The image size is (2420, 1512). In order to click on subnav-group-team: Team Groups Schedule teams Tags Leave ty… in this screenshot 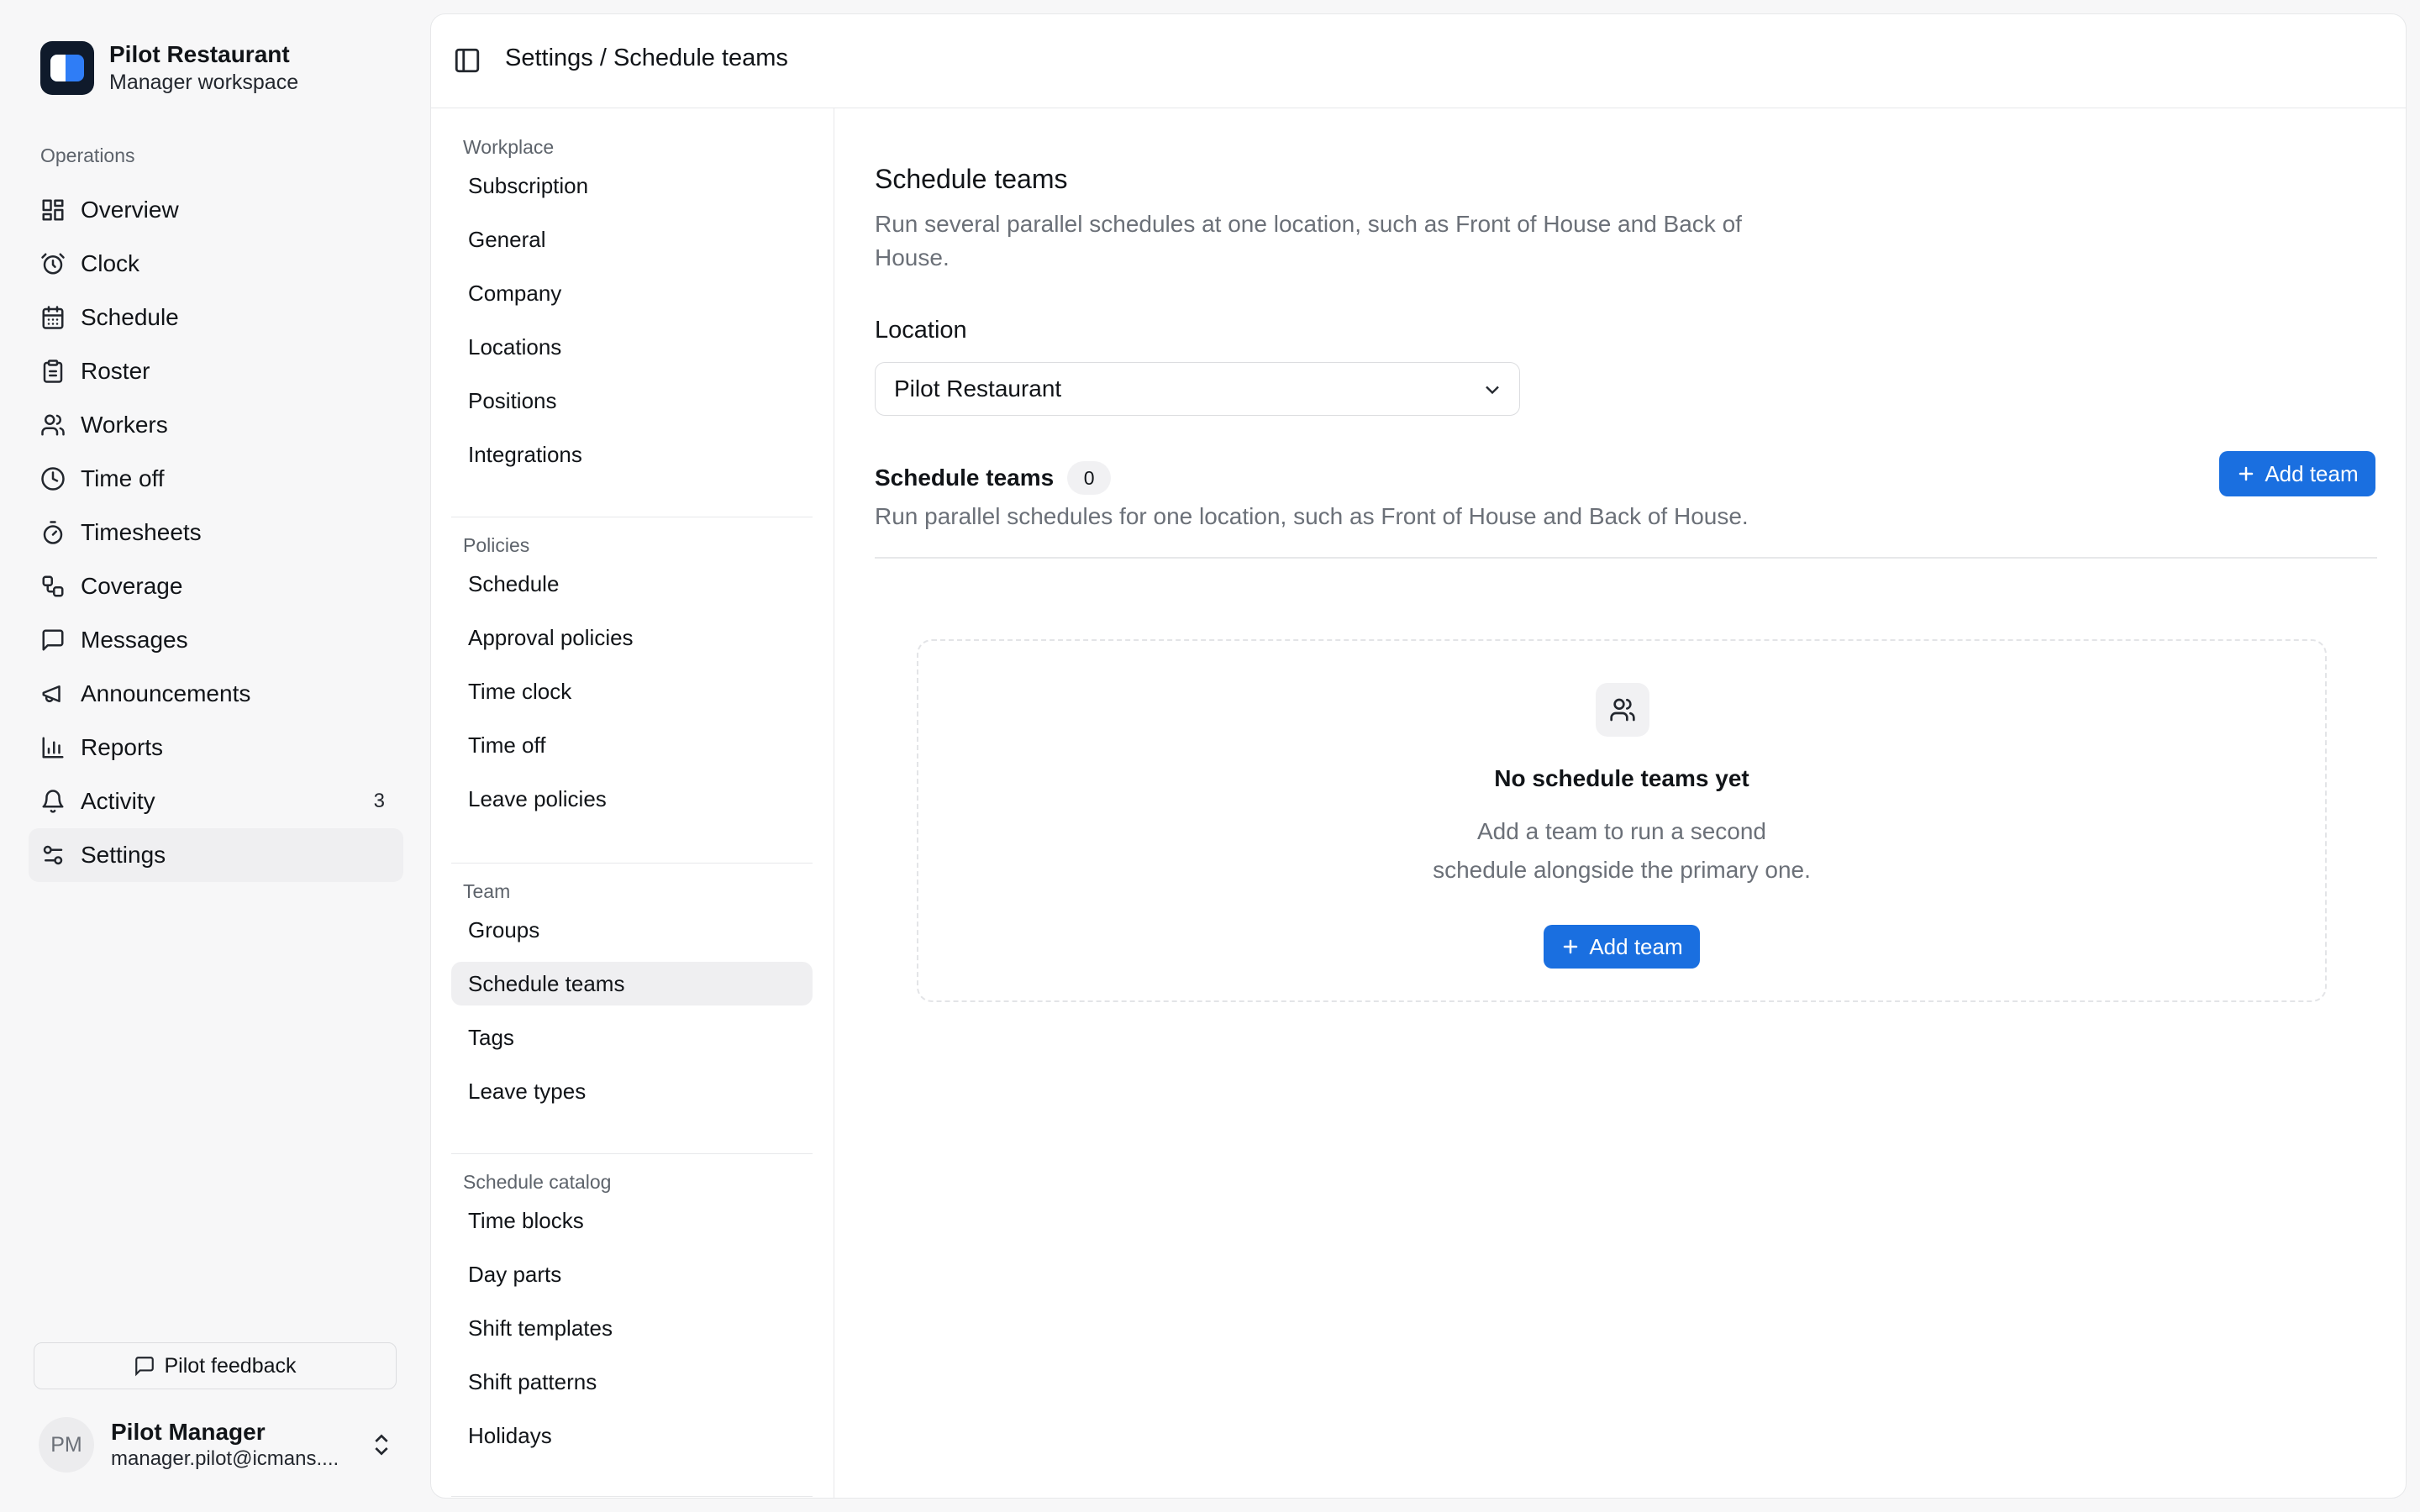, I will do `click(632, 998)`.